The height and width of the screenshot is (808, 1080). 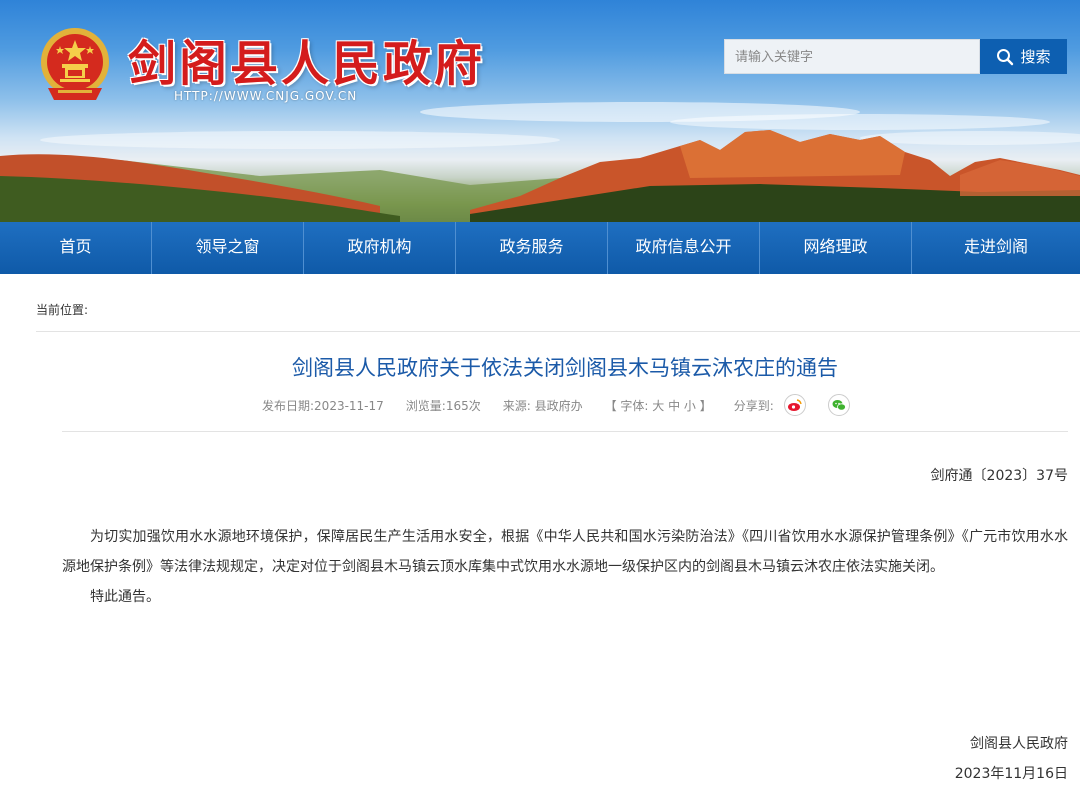 What do you see at coordinates (753, 405) in the screenshot?
I see `share-label: 分享到:` at bounding box center [753, 405].